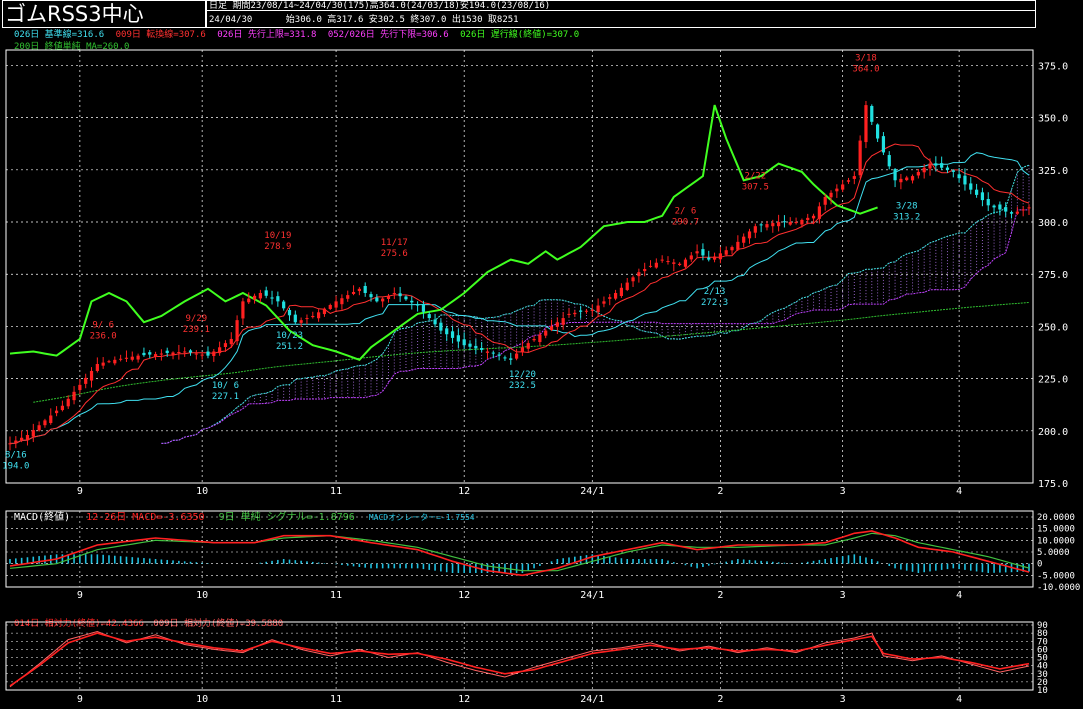 The image size is (1083, 709). What do you see at coordinates (866, 58) in the screenshot?
I see `annotation-date: 3/18` at bounding box center [866, 58].